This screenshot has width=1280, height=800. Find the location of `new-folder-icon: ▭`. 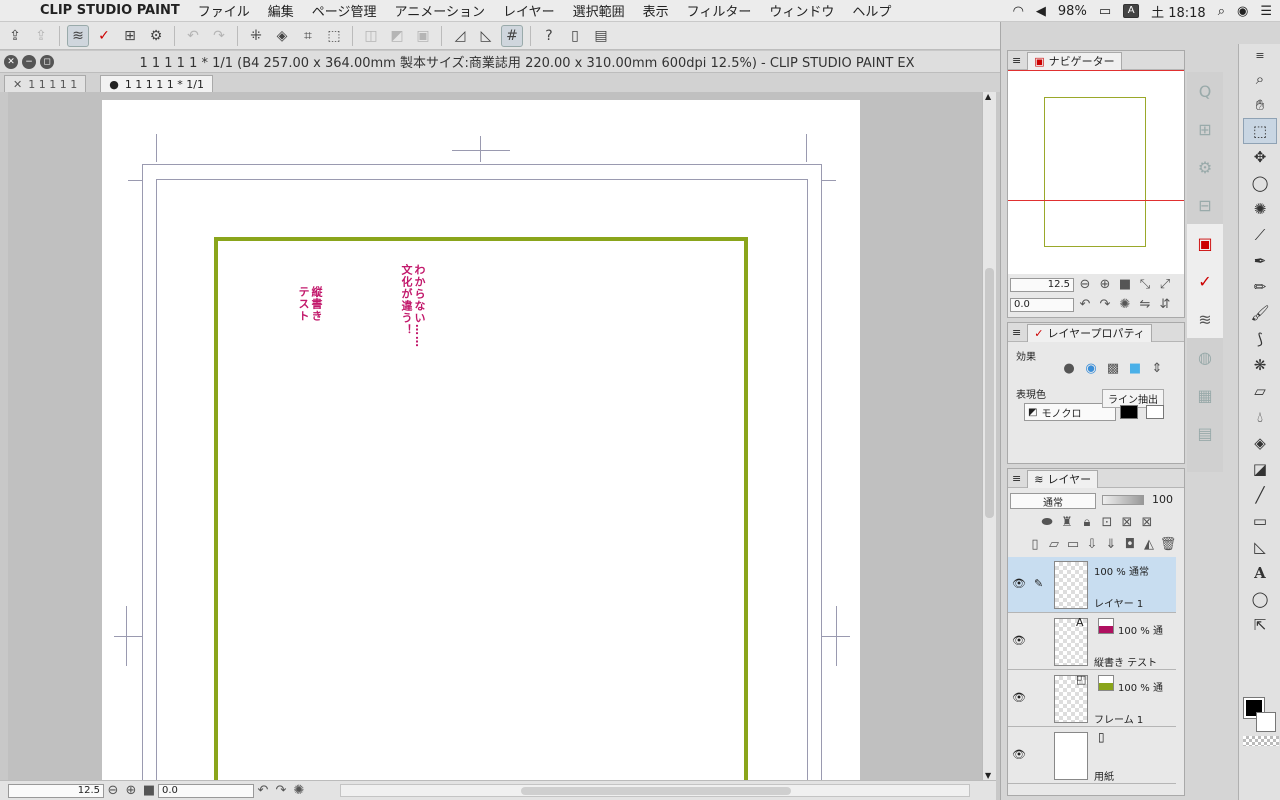

new-folder-icon: ▭ is located at coordinates (1073, 544).